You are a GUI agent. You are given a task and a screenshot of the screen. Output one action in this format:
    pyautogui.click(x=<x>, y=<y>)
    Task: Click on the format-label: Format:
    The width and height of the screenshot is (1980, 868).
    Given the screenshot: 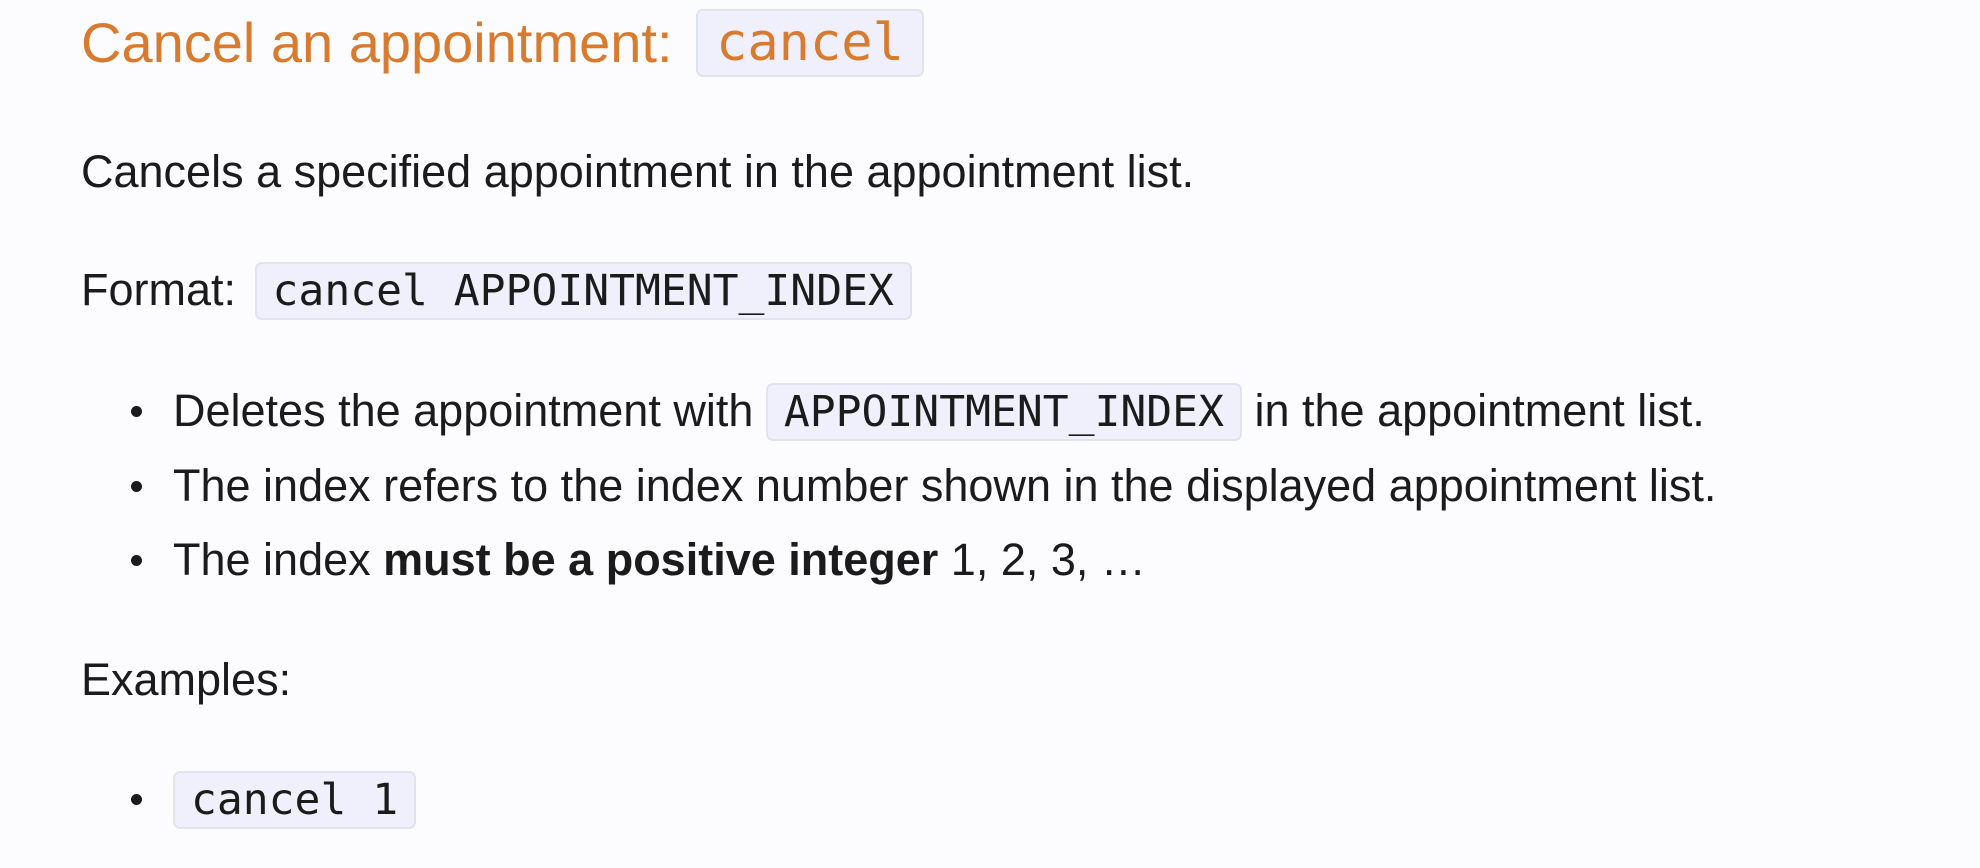 What is the action you would take?
    pyautogui.click(x=159, y=289)
    